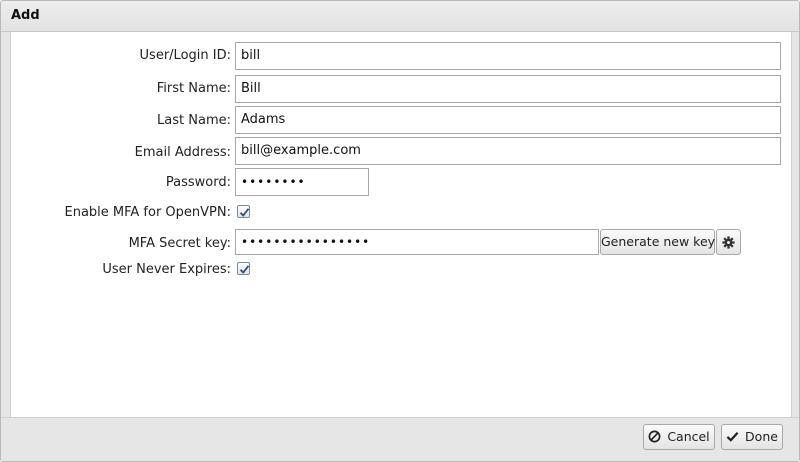  What do you see at coordinates (193, 88) in the screenshot?
I see `first-name-label: First Name:` at bounding box center [193, 88].